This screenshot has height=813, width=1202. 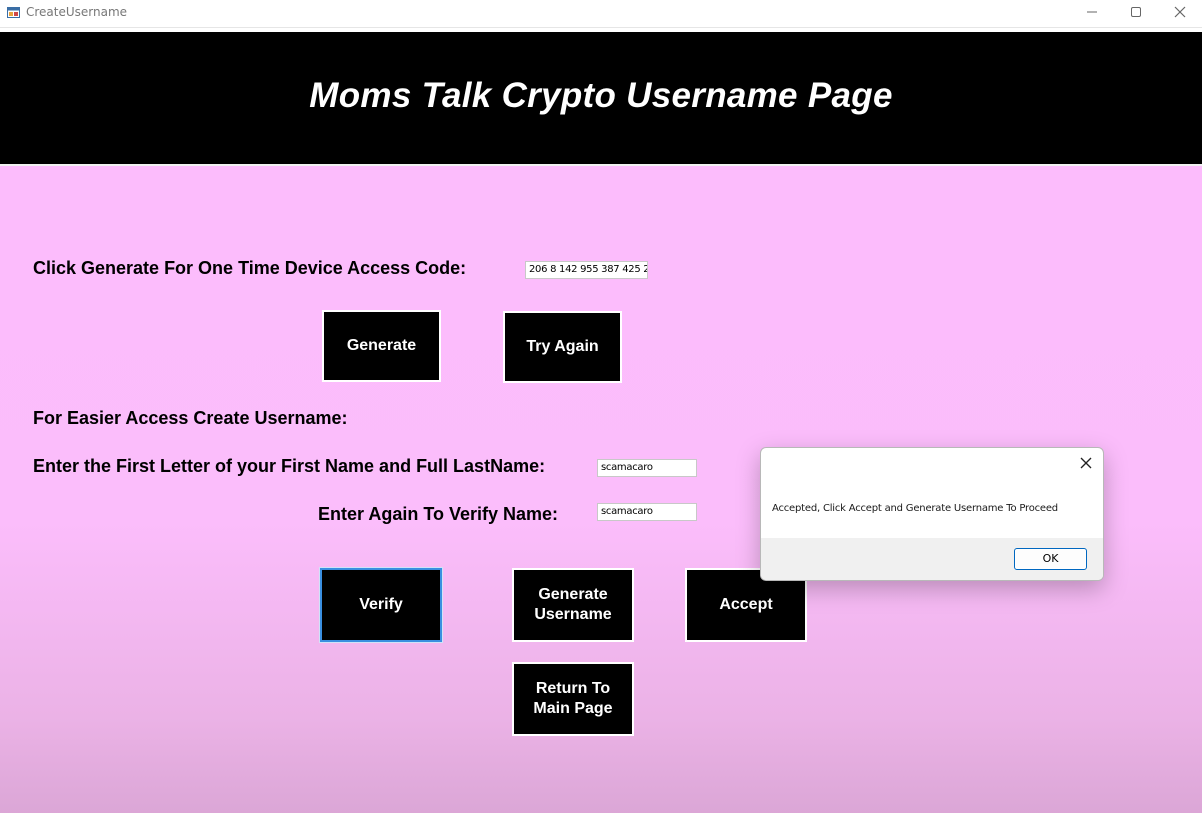 I want to click on verify-name-label: Enter Again To Verify Name:, so click(x=438, y=514).